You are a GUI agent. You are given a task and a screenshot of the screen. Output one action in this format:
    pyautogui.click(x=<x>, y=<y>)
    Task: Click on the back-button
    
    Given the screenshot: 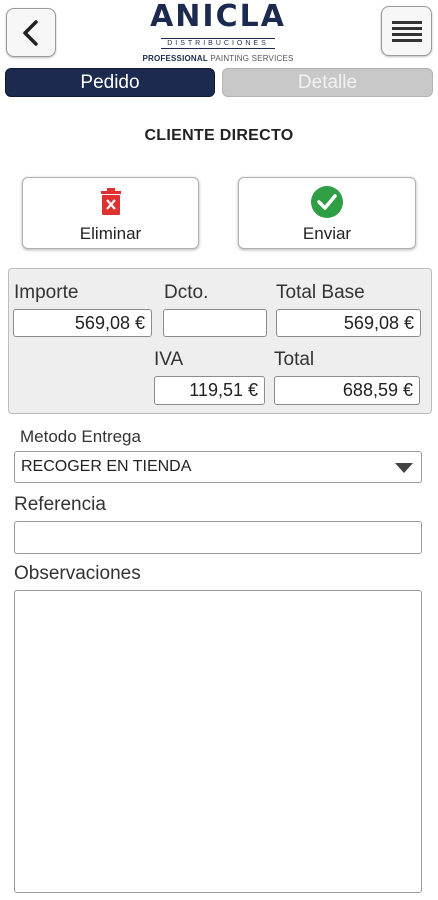 What is the action you would take?
    pyautogui.click(x=31, y=32)
    